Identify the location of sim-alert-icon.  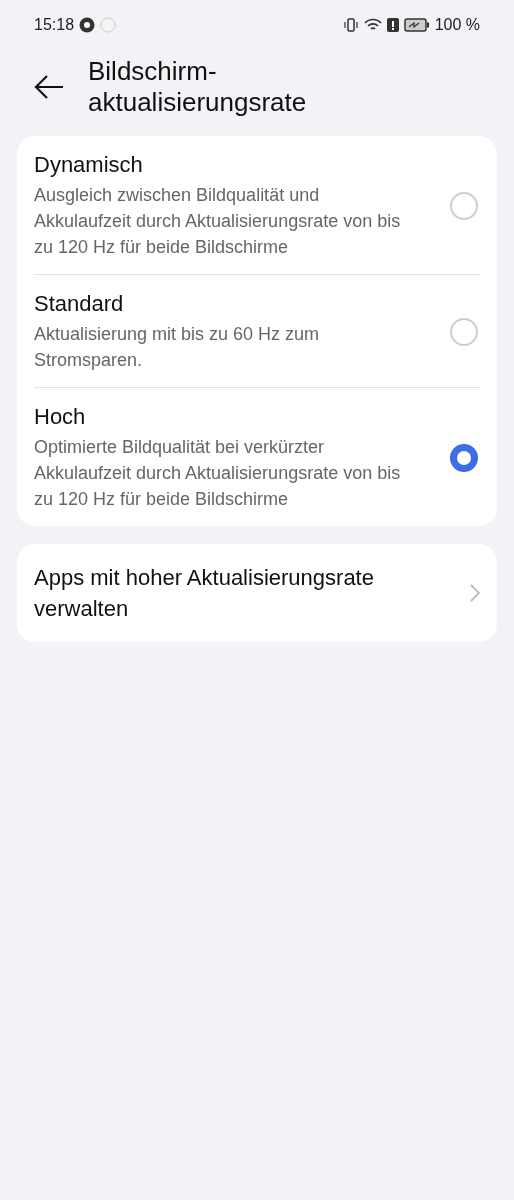
(392, 25).